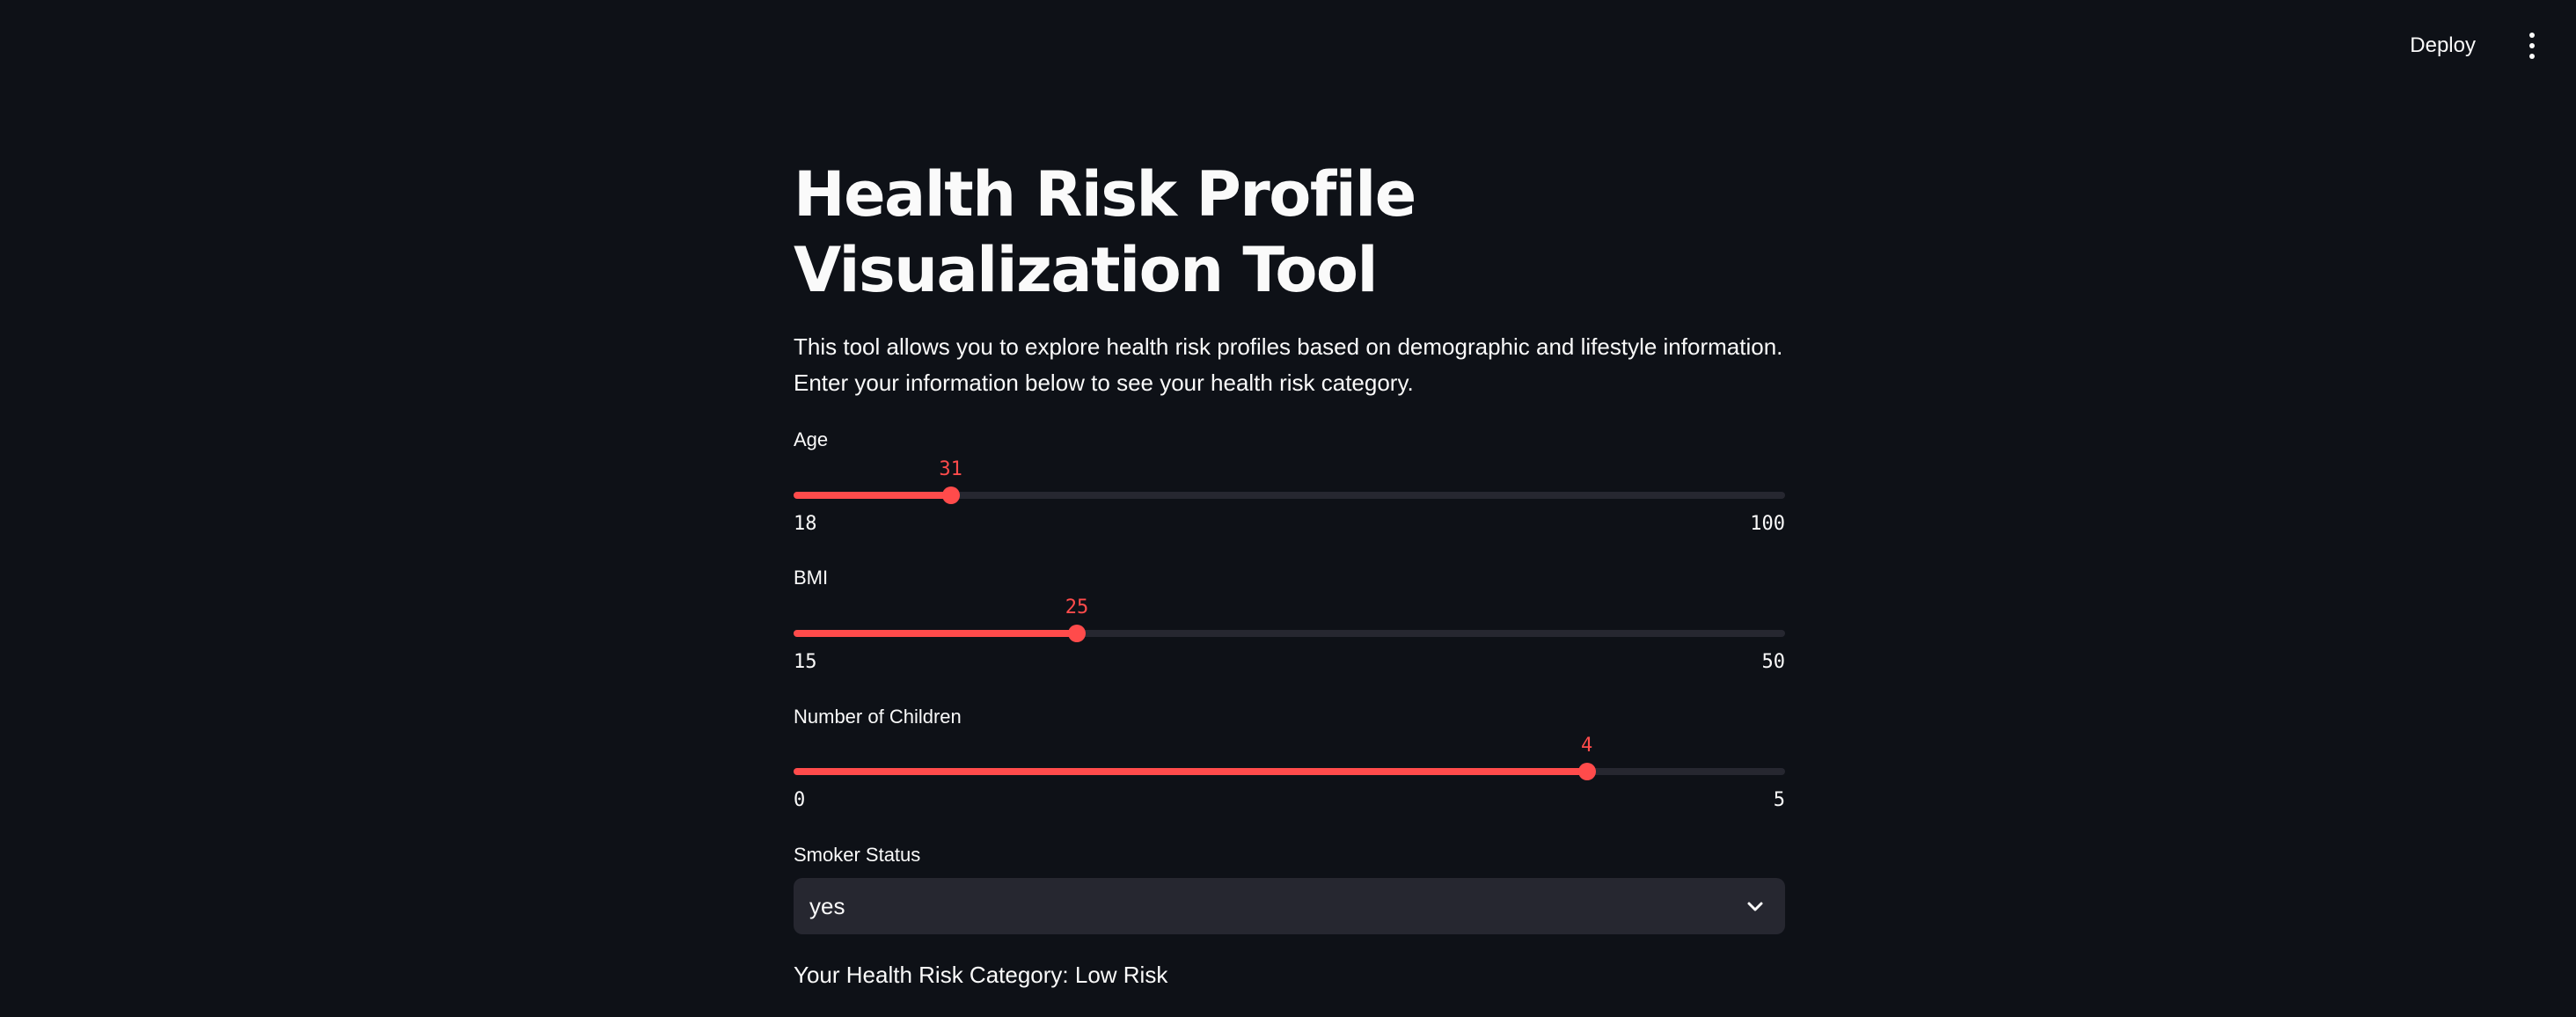 This screenshot has width=2576, height=1017. I want to click on more-vertical-icon, so click(2532, 45).